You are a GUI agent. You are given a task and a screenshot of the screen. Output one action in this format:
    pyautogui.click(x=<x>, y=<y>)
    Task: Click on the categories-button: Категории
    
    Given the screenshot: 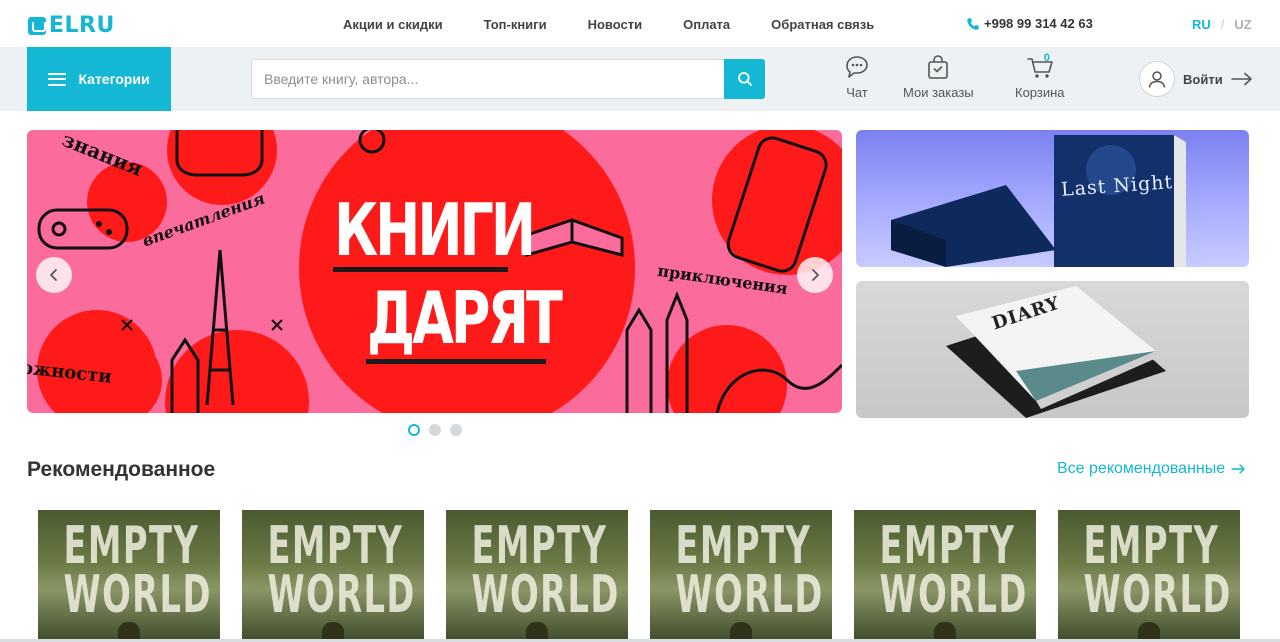 What is the action you would take?
    pyautogui.click(x=99, y=79)
    